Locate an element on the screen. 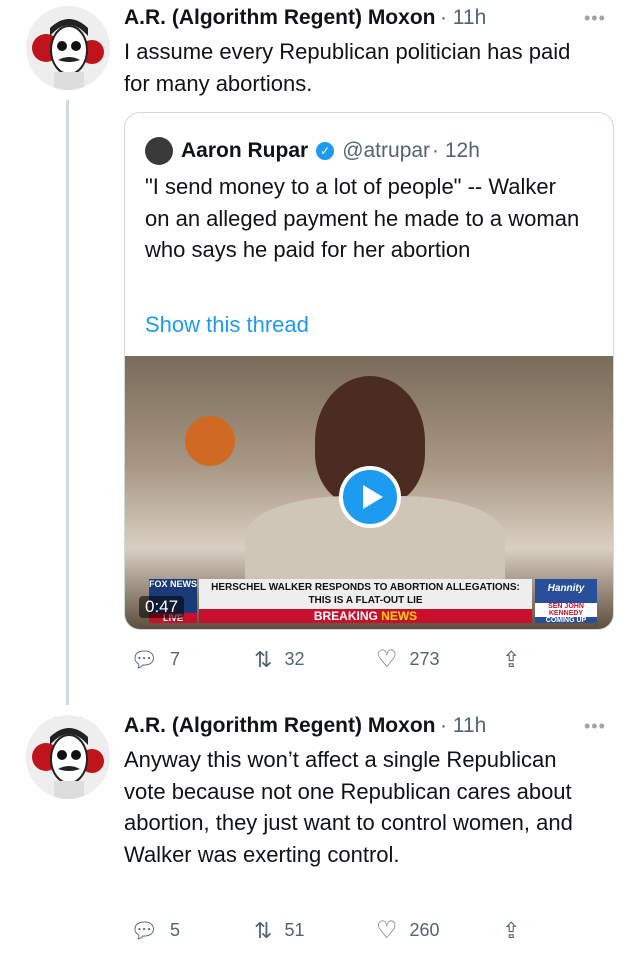 The image size is (640, 955). quote-author: Aaron Rupar is located at coordinates (245, 150).